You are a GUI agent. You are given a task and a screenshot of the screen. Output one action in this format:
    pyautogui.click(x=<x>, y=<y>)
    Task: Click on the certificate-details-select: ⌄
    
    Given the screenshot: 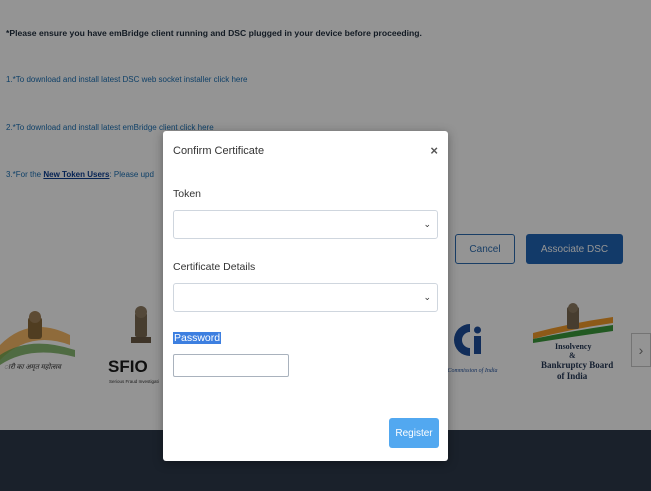 What is the action you would take?
    pyautogui.click(x=305, y=297)
    